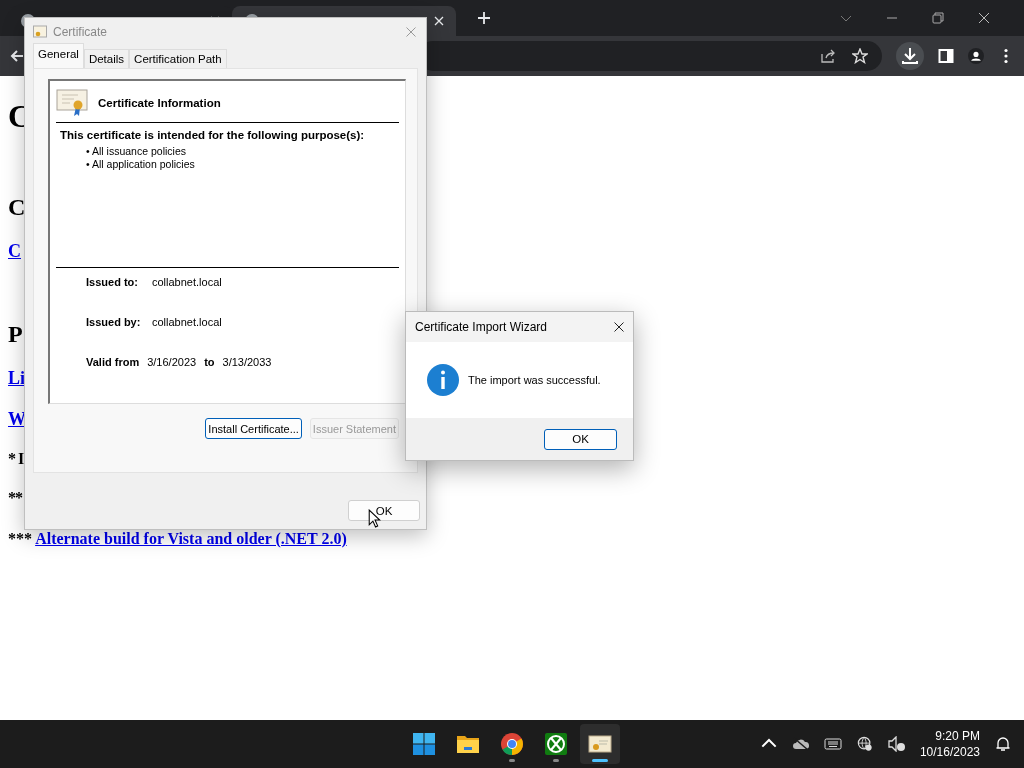 The height and width of the screenshot is (768, 1024). I want to click on windows-icon, so click(424, 744).